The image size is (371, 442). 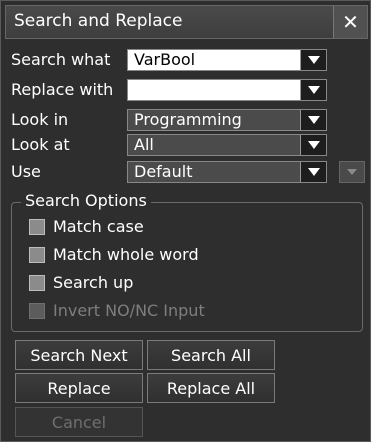 I want to click on look-in-row: Look in Programming, so click(x=191, y=120).